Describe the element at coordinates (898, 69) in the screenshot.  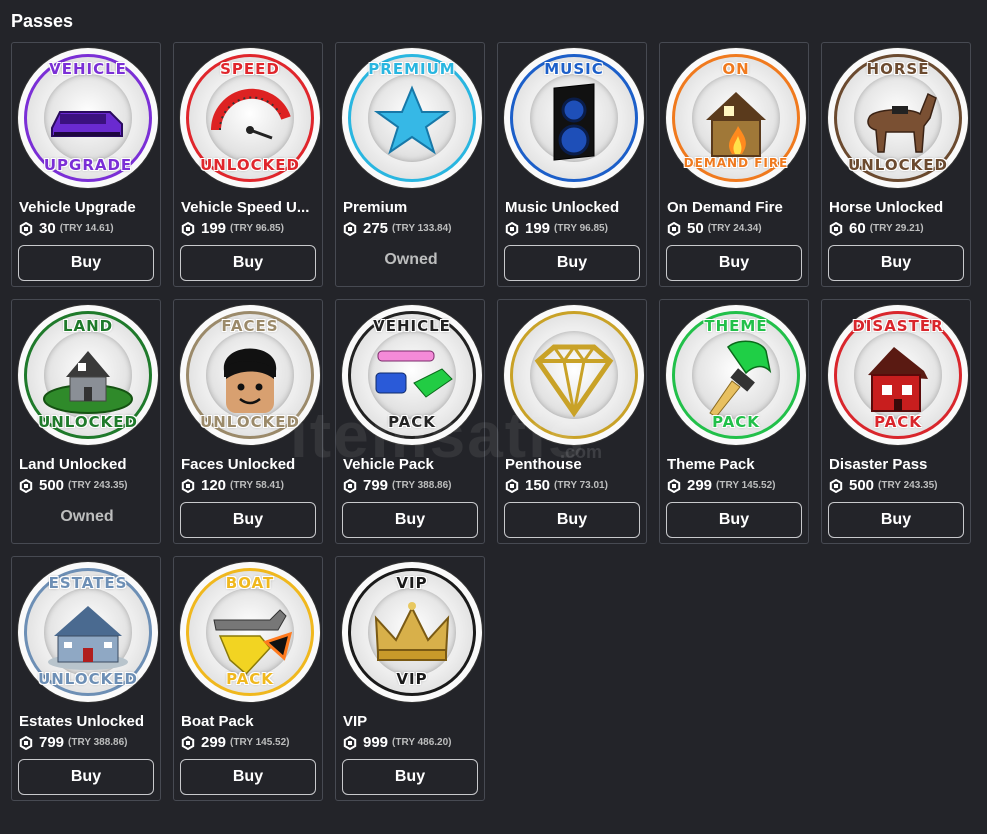
I see `badge-top-text: HORSE` at that location.